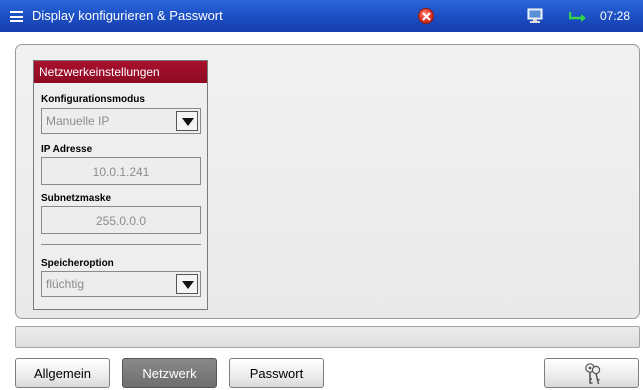 The image size is (643, 390). Describe the element at coordinates (169, 373) in the screenshot. I see `tab-netzwerk: Netzwerk` at that location.